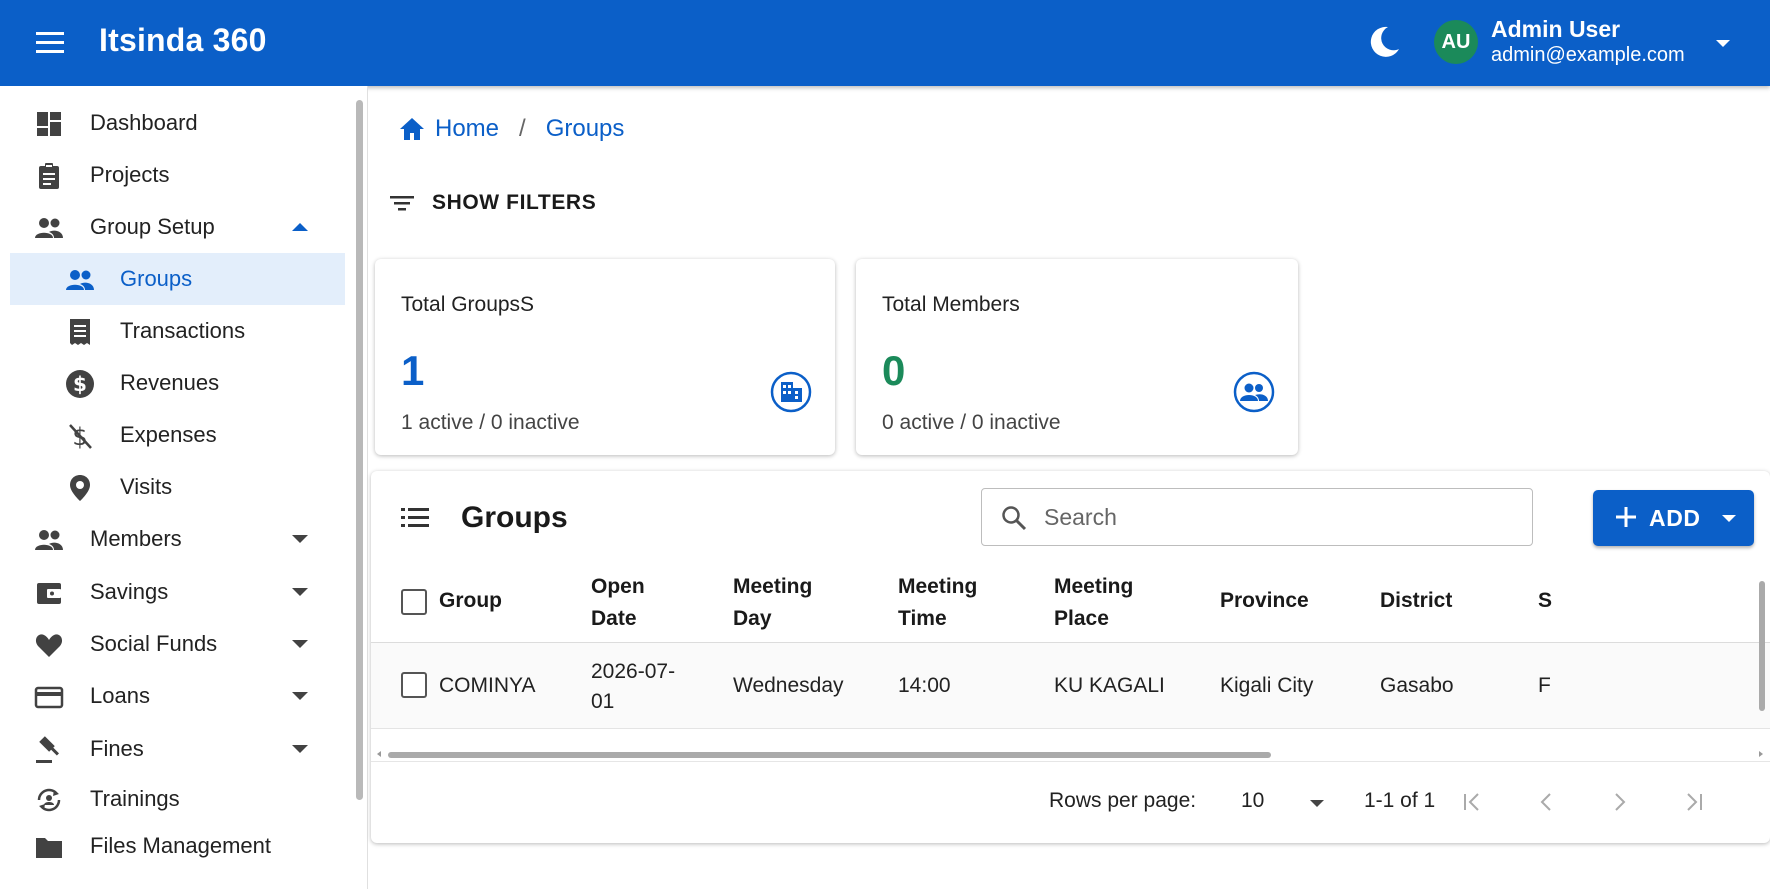  I want to click on sidebar-item-fines: Fines, so click(177, 749).